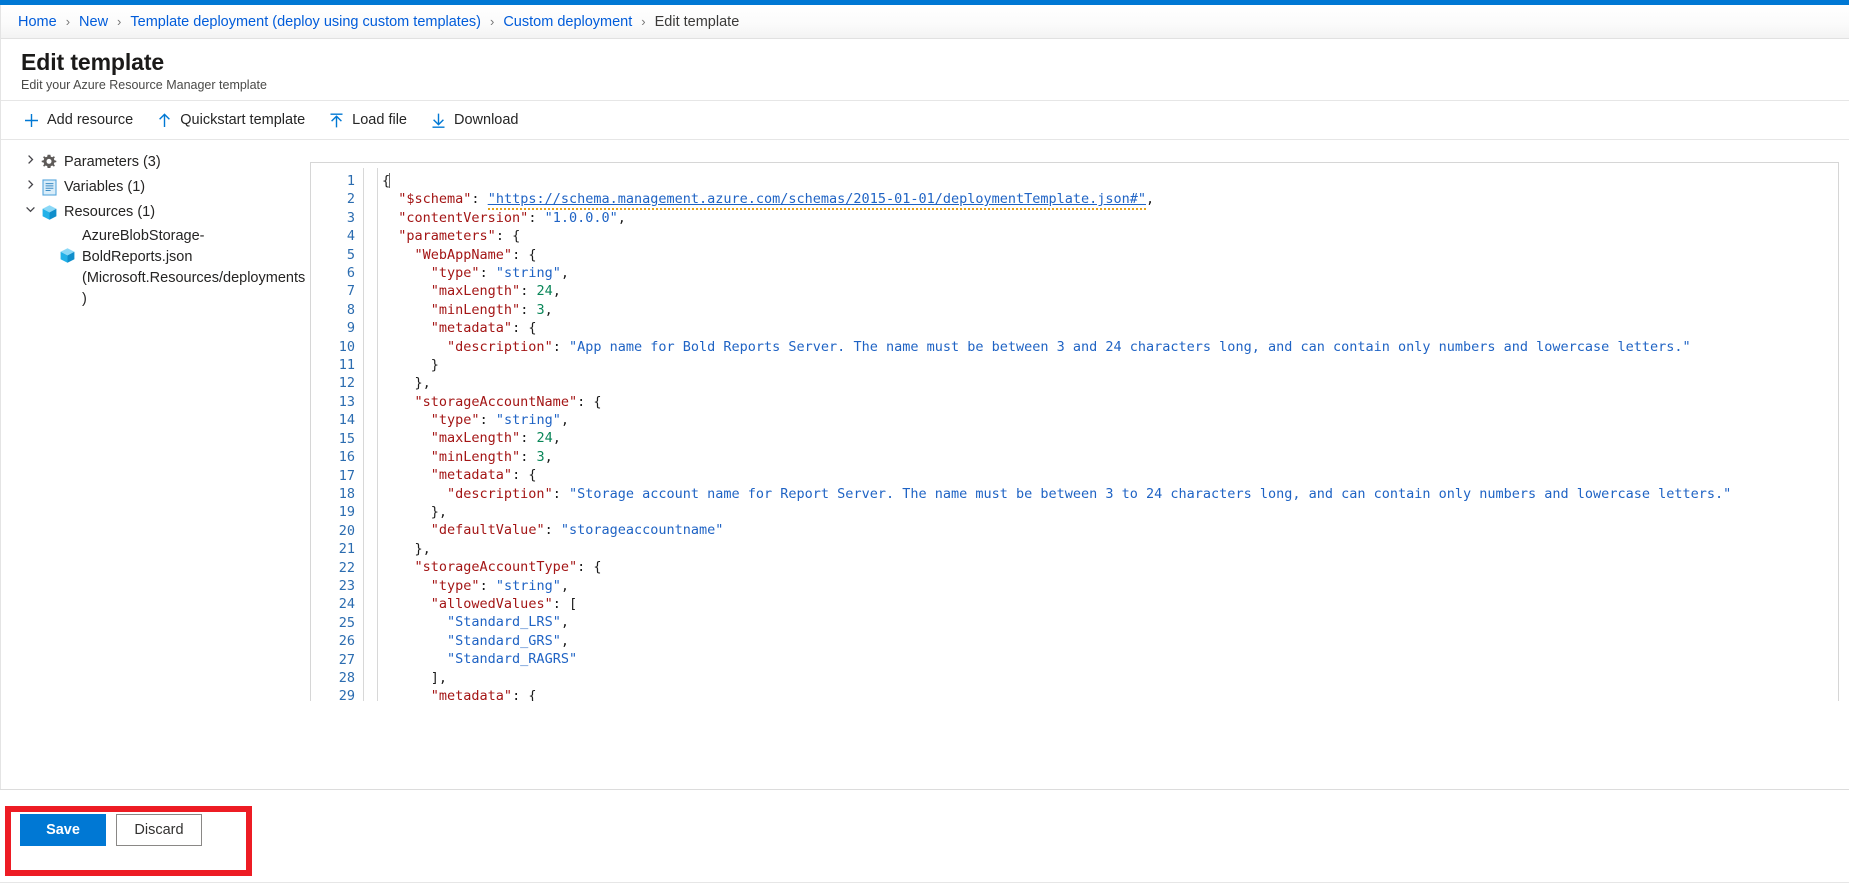  What do you see at coordinates (63, 830) in the screenshot?
I see `save-button: Save` at bounding box center [63, 830].